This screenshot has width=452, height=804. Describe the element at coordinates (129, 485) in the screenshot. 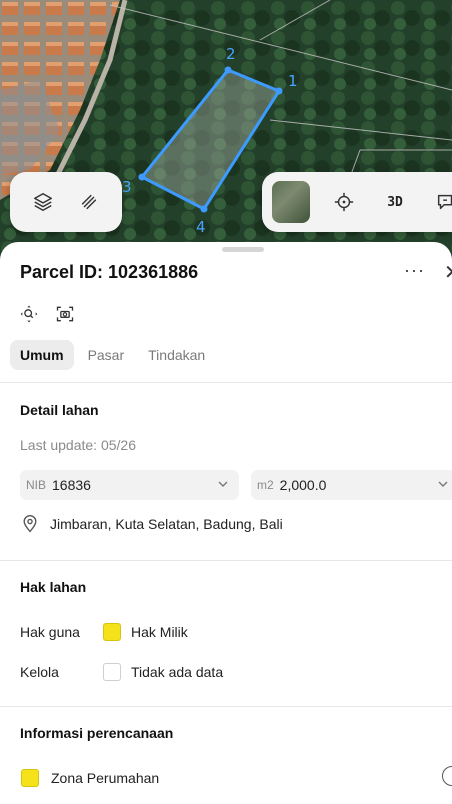

I see `nib-field: NIB 16836` at that location.